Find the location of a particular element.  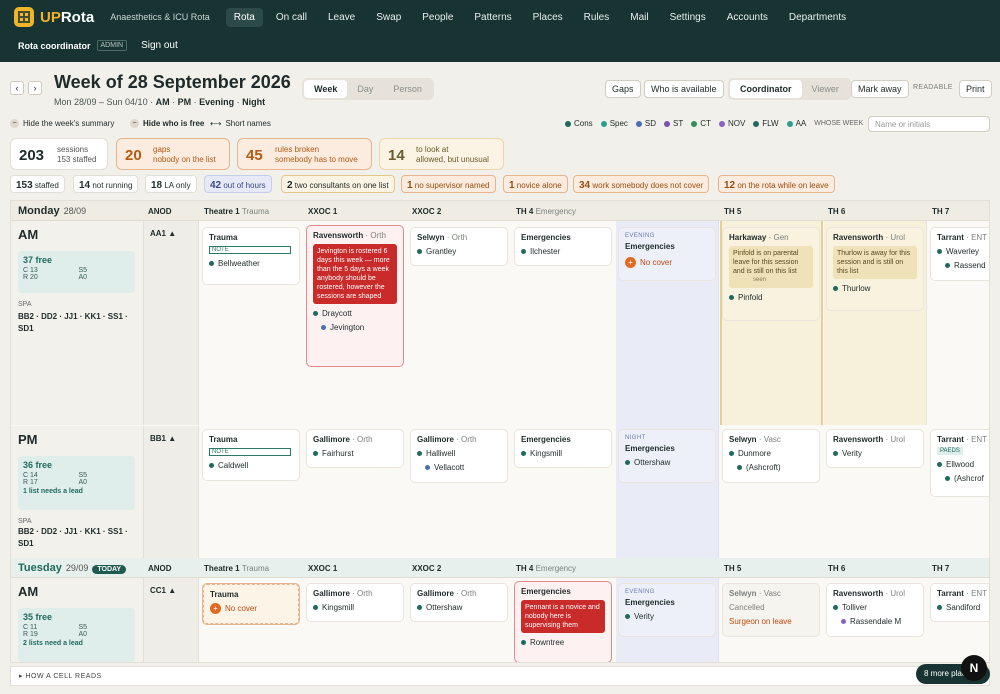

minus-icon: − is located at coordinates (134, 123).